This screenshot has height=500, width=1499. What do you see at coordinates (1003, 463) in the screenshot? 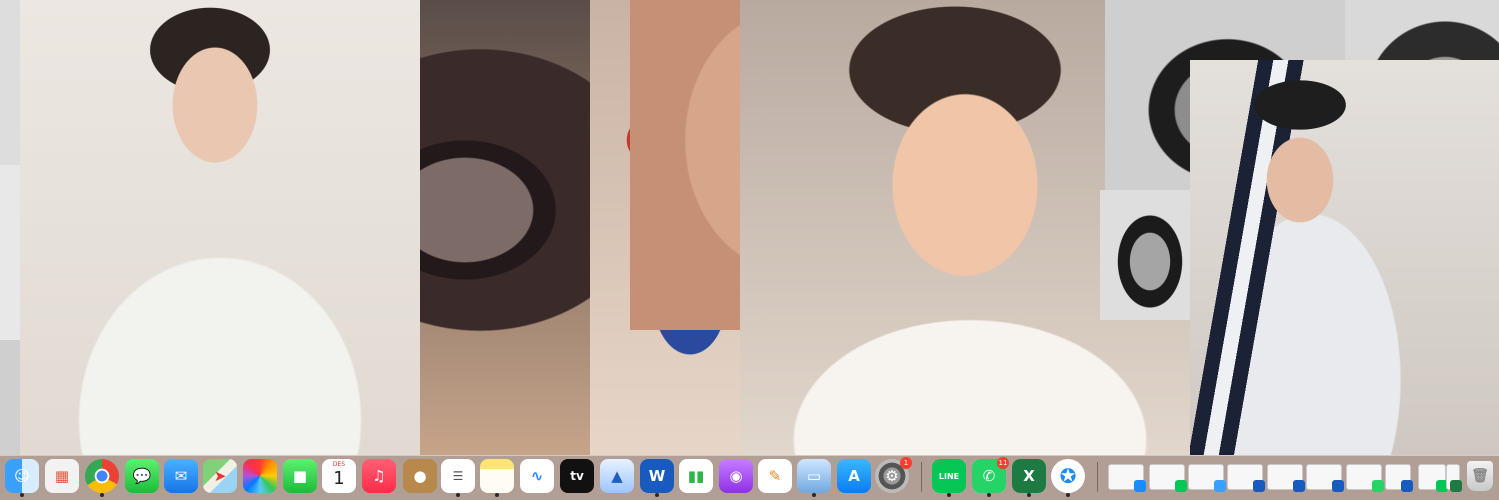
I see `notification-badge: 11` at bounding box center [1003, 463].